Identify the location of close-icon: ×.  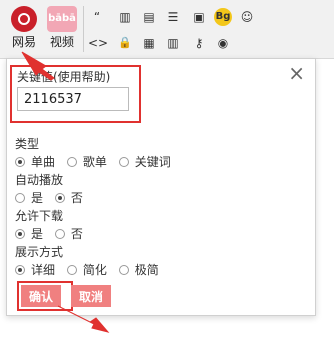
(296, 73).